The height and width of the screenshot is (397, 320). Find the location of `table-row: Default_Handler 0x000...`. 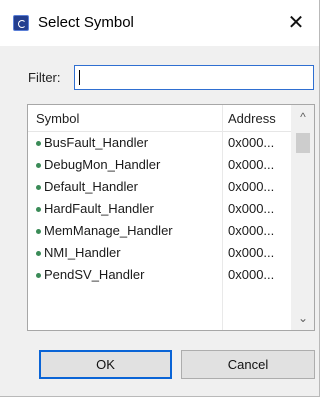

table-row: Default_Handler 0x000... is located at coordinates (160, 187).